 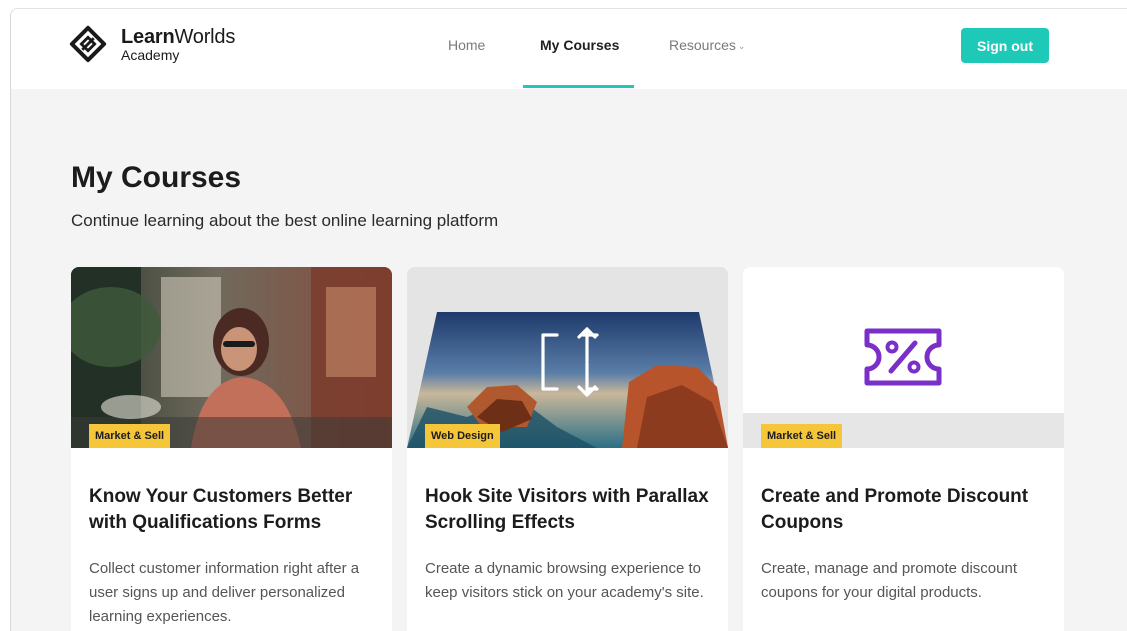 What do you see at coordinates (466, 45) in the screenshot?
I see `nav-home: Home` at bounding box center [466, 45].